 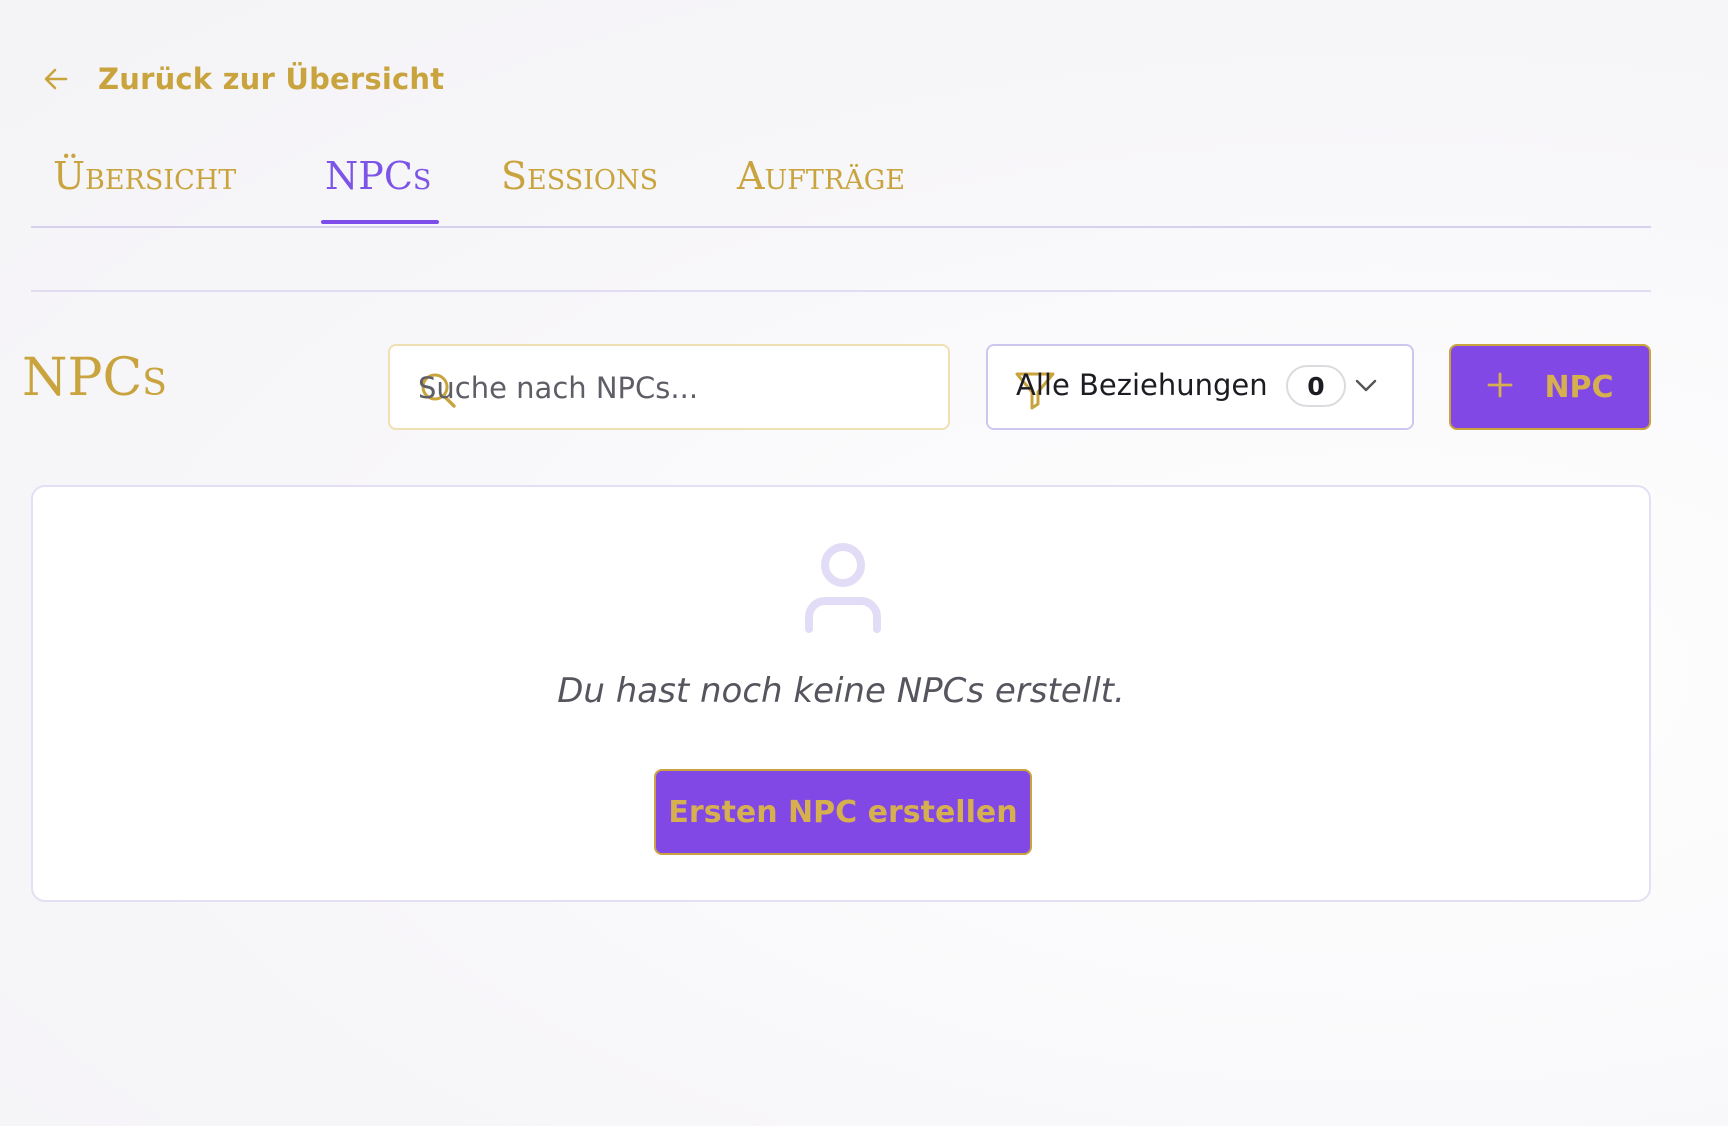 I want to click on relationship-filter-select: Alle Beziehungen 0, so click(x=1200, y=387).